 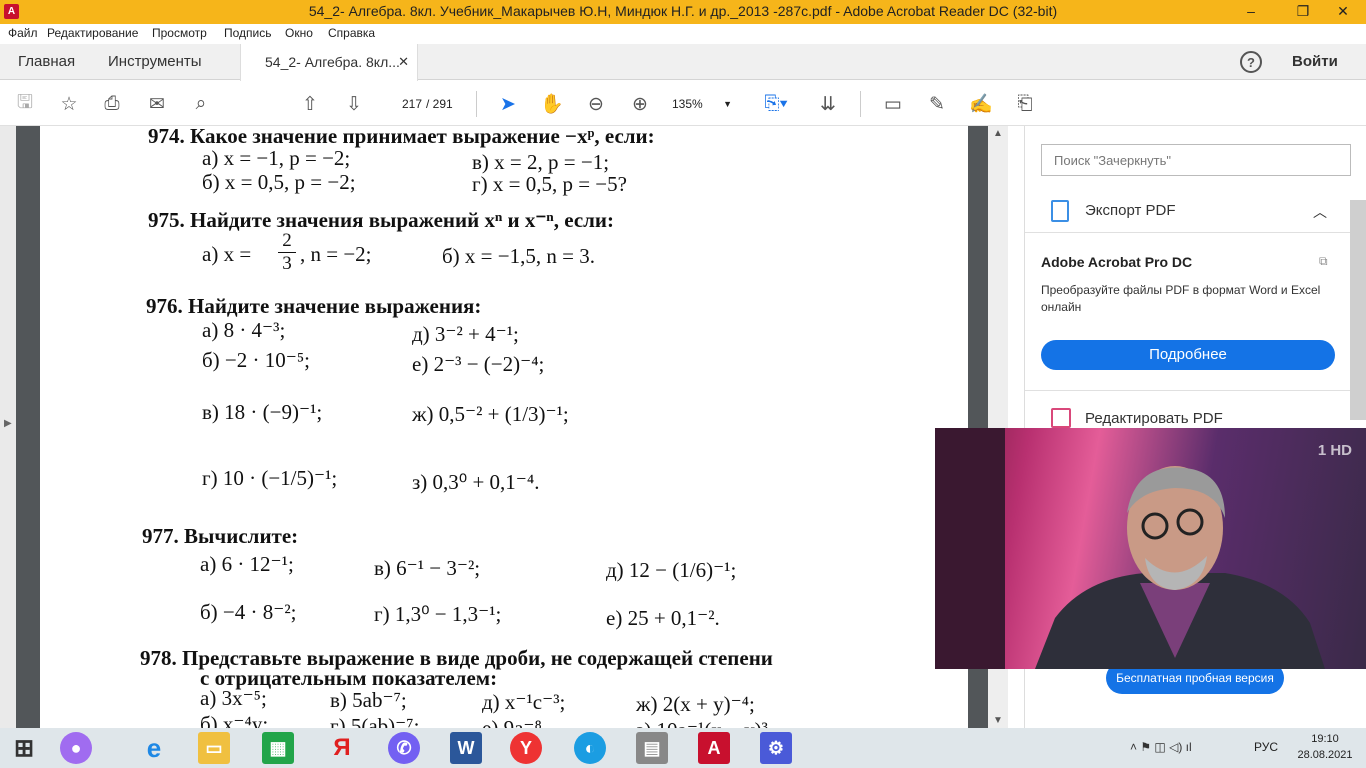 I want to click on bookmark-star-icon: ☆, so click(x=69, y=104).